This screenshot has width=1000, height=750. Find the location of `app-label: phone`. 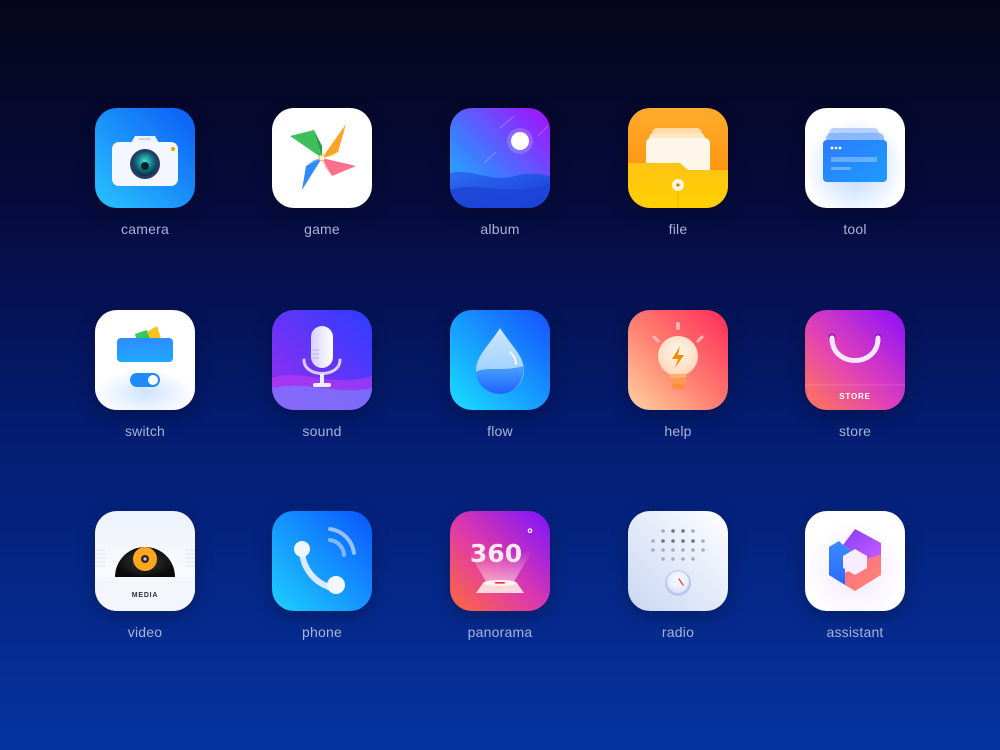

app-label: phone is located at coordinates (322, 632).